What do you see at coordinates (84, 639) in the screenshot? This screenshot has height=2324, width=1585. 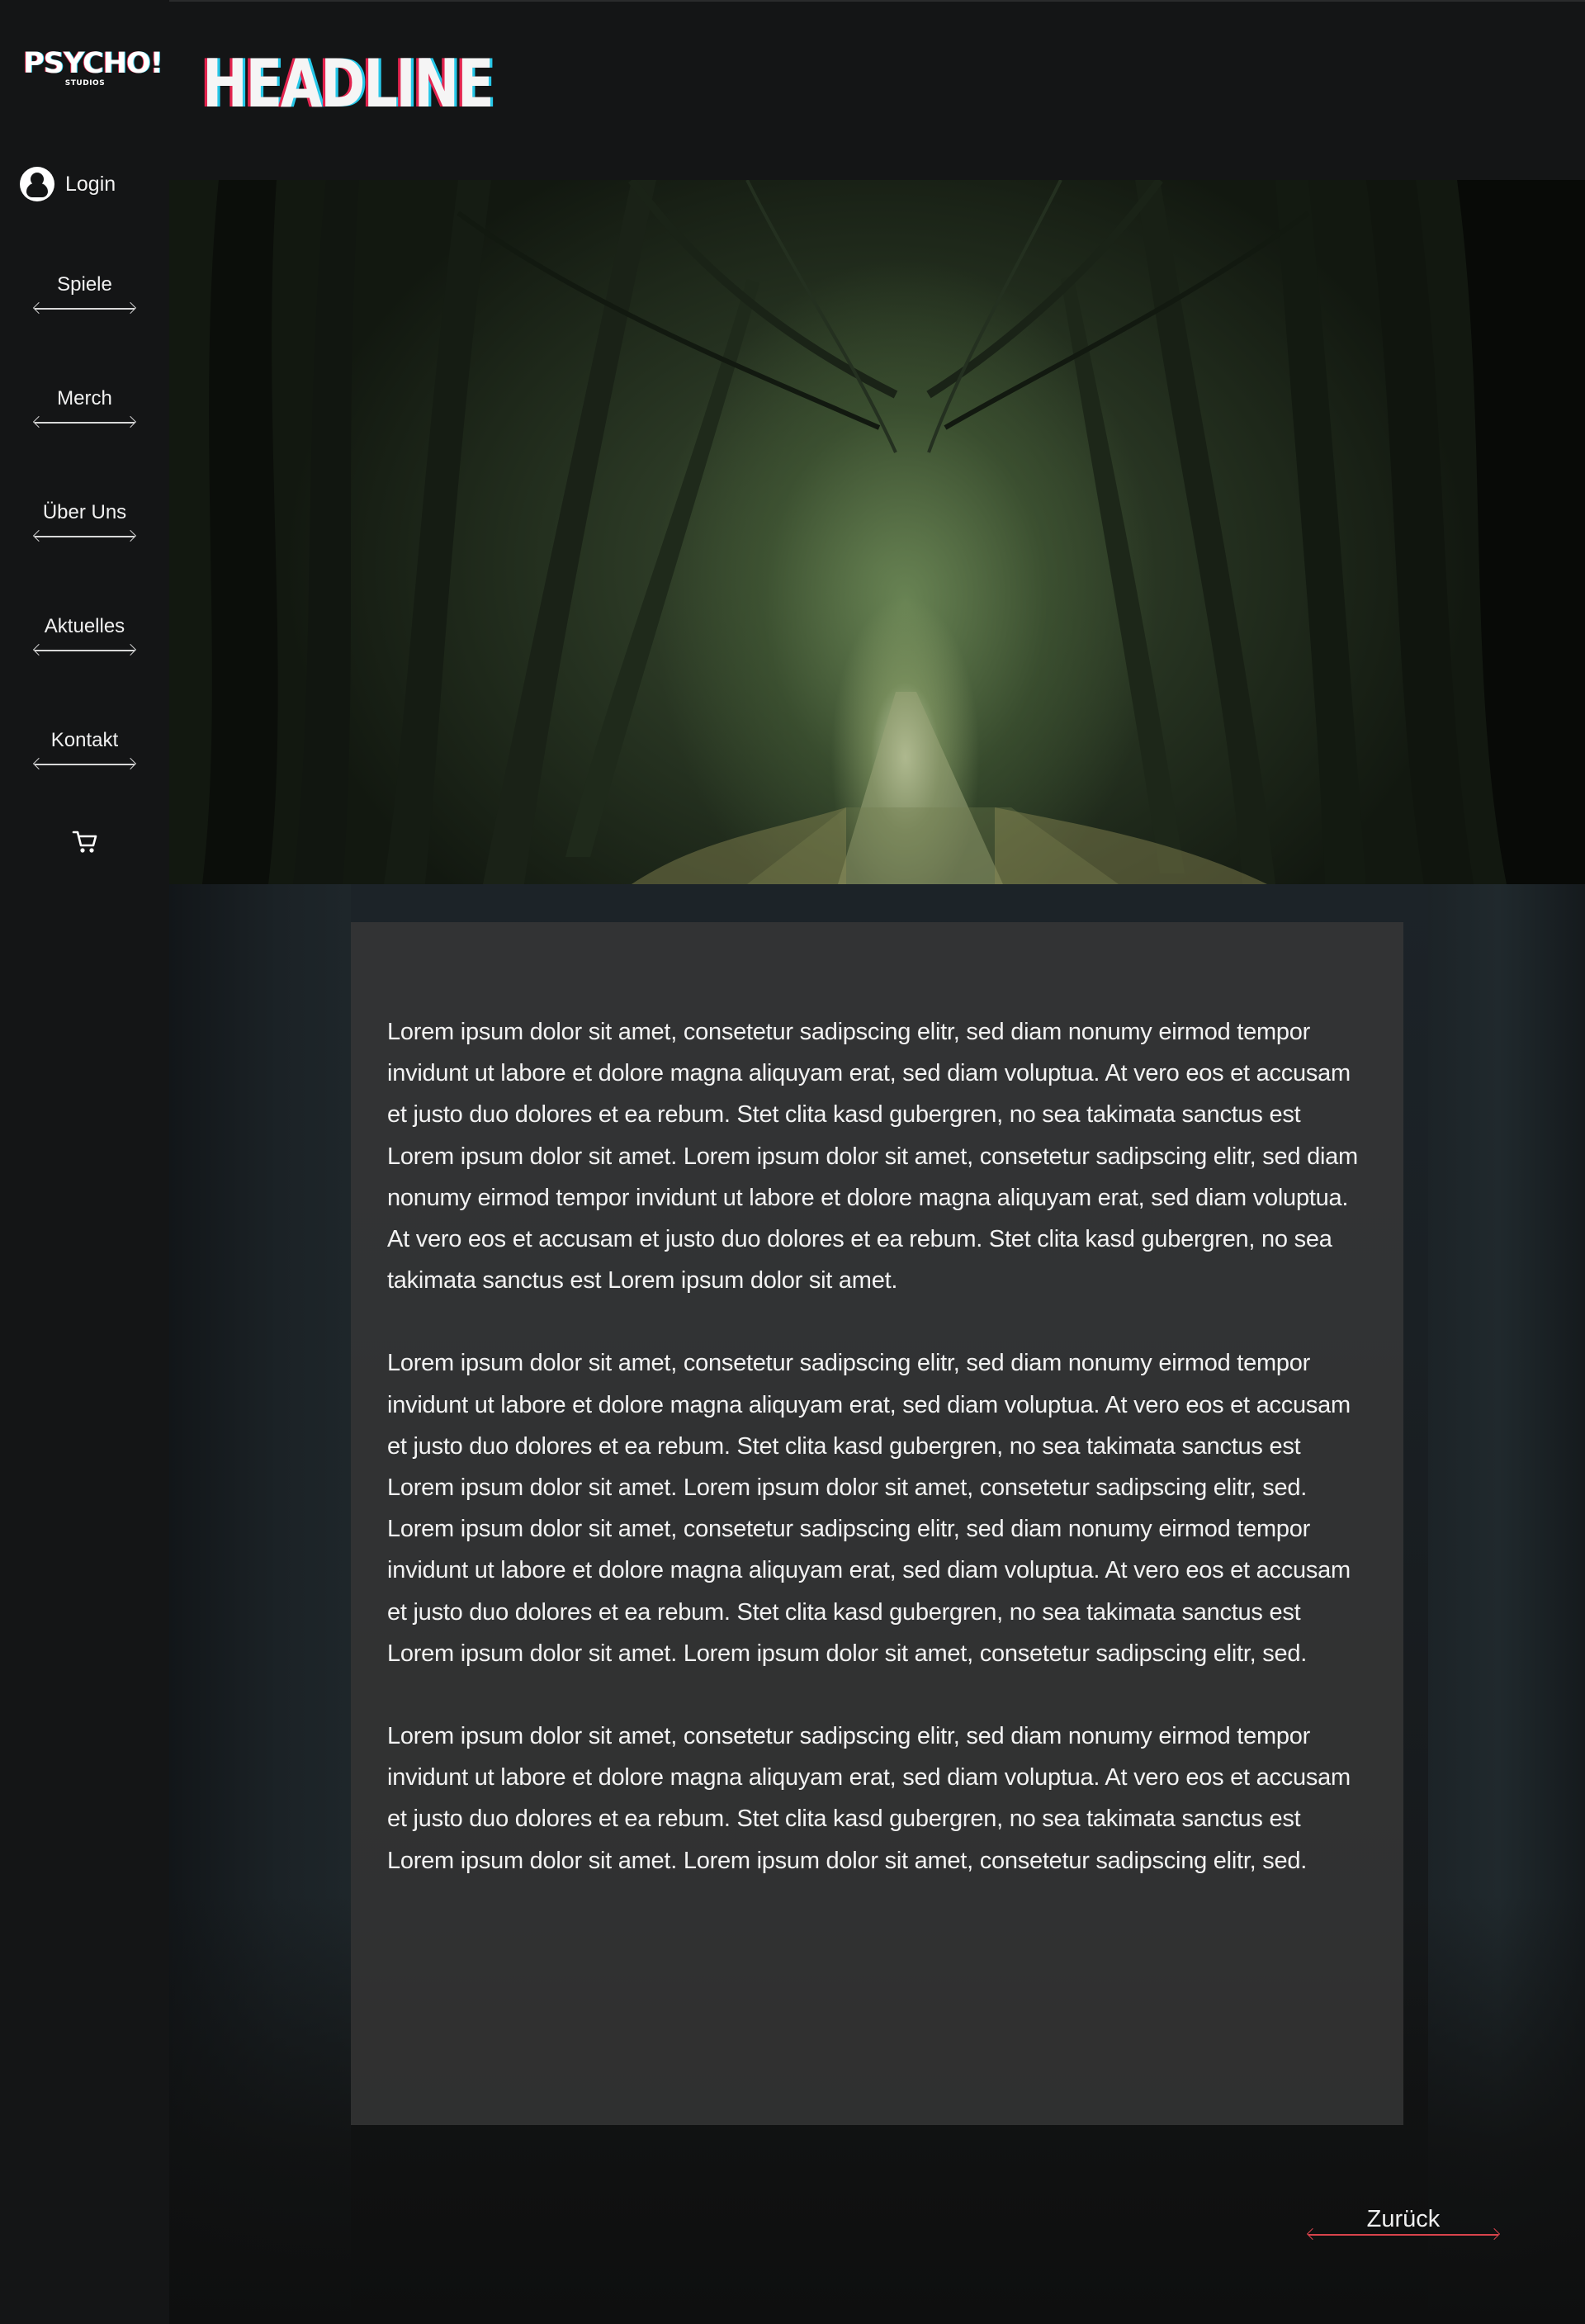 I see `sidebar-item-aktuelles: Aktuelles` at bounding box center [84, 639].